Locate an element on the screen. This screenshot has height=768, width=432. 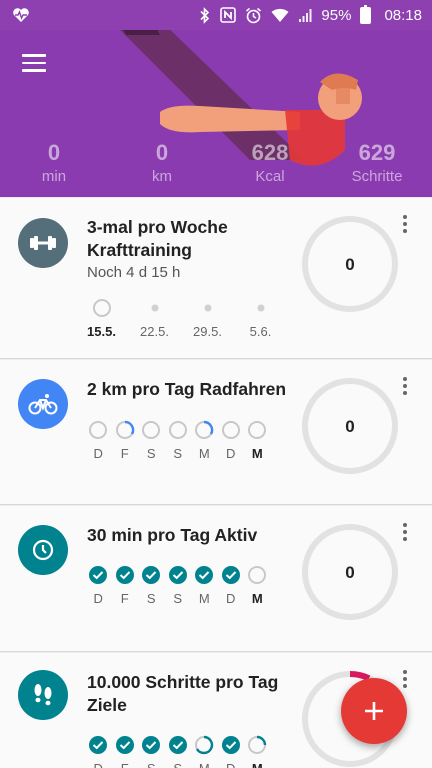
week-progress: 15.5. 22.5. 29.5. 5.6. is located at coordinates (181, 318).